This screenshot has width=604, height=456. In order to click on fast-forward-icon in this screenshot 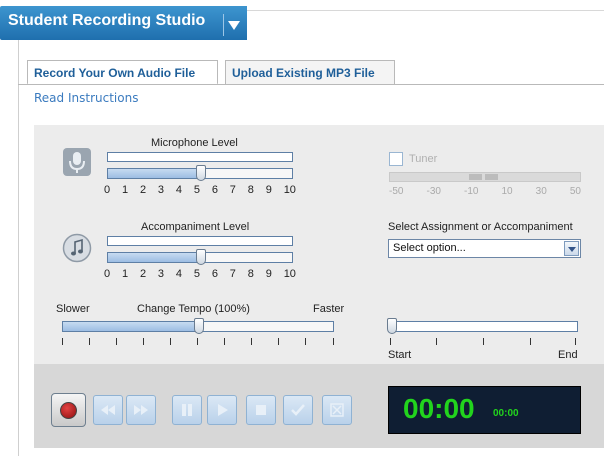, I will do `click(141, 410)`.